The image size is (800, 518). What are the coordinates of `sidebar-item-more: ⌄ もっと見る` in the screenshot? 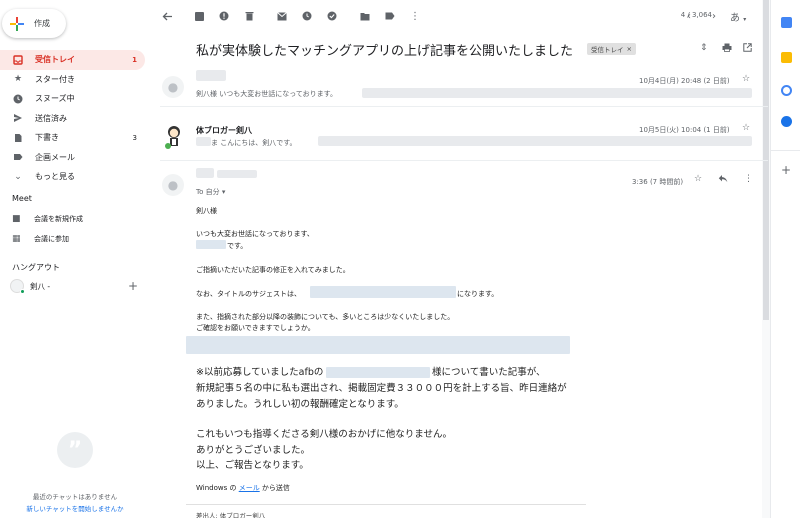 It's located at (72, 177).